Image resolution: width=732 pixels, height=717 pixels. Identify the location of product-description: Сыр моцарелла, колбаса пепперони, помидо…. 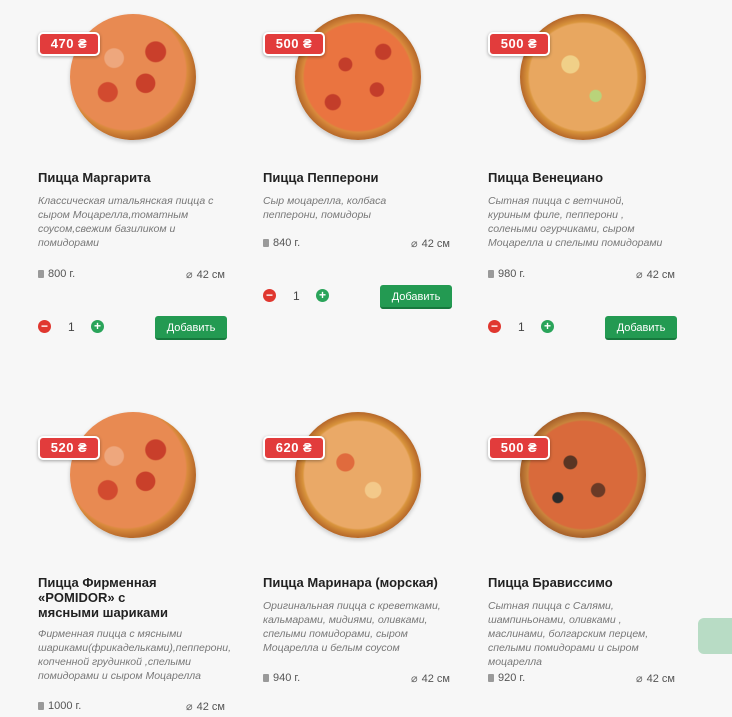
(325, 208).